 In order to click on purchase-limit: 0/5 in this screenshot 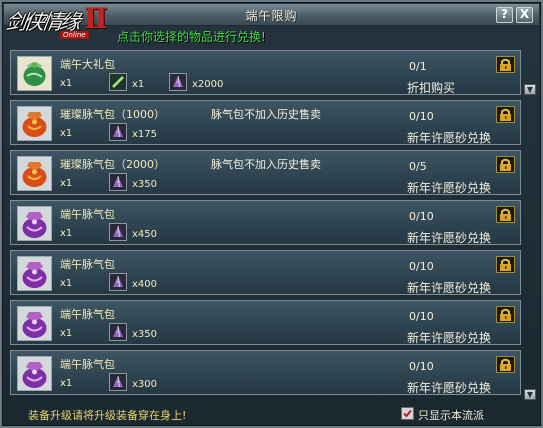, I will do `click(418, 166)`.